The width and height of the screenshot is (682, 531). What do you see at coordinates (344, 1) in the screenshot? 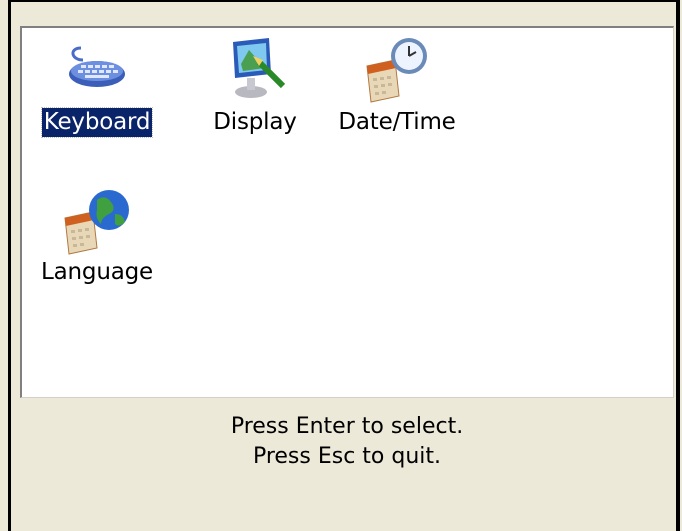
I see `top-border` at bounding box center [344, 1].